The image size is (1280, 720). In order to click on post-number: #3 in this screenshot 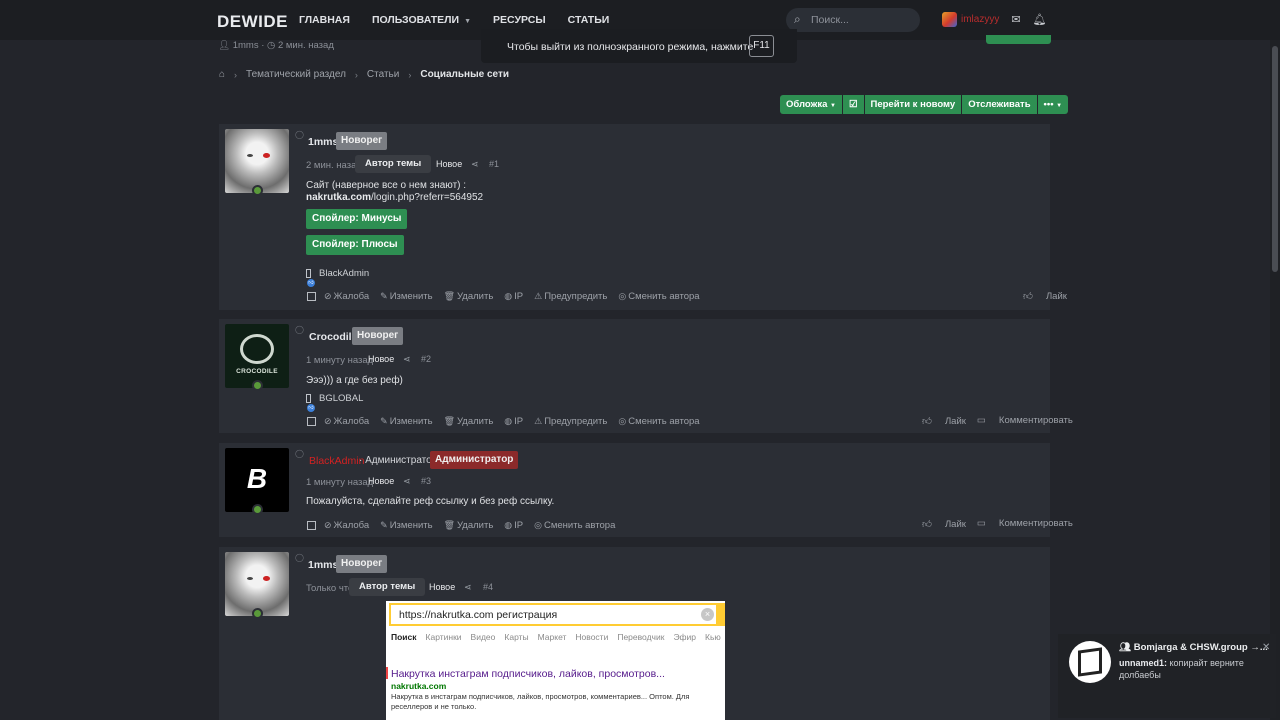, I will do `click(426, 481)`.